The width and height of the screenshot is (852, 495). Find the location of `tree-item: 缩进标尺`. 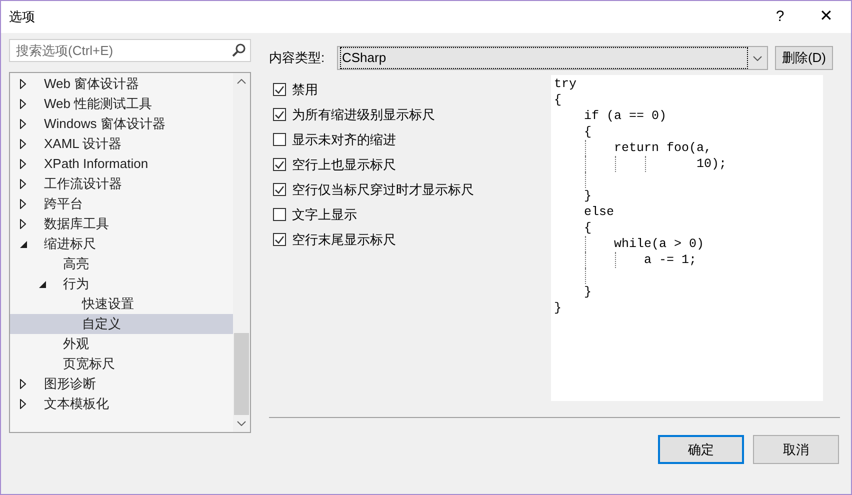

tree-item: 缩进标尺 is located at coordinates (121, 244).